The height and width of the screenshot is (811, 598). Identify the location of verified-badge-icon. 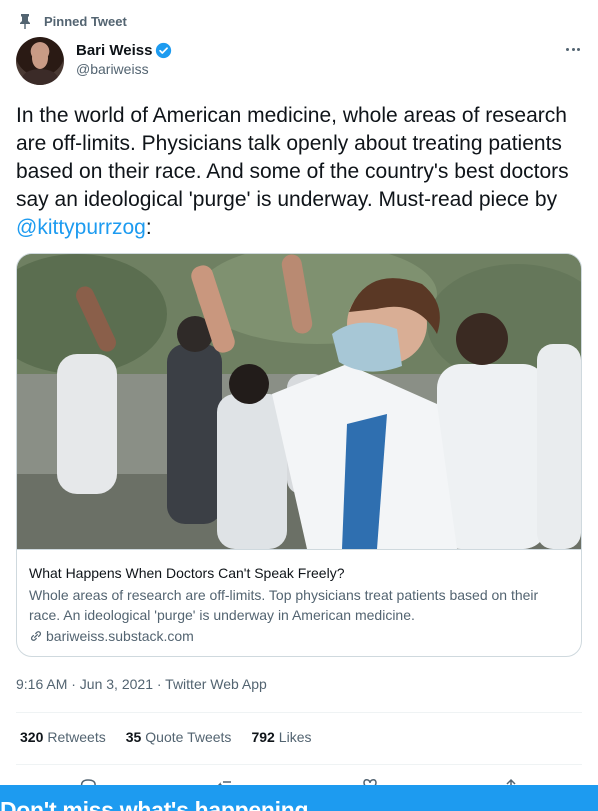
(164, 50).